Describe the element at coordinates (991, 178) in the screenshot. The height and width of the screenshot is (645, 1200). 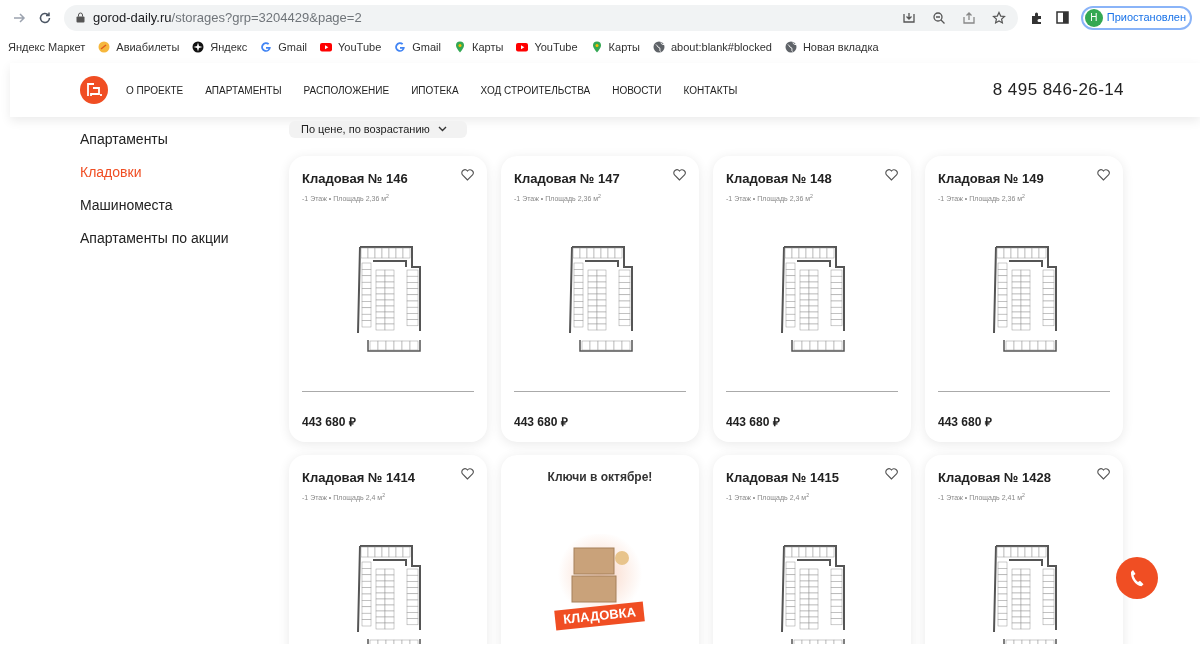
I see `card-title: Кладовая № 149` at that location.